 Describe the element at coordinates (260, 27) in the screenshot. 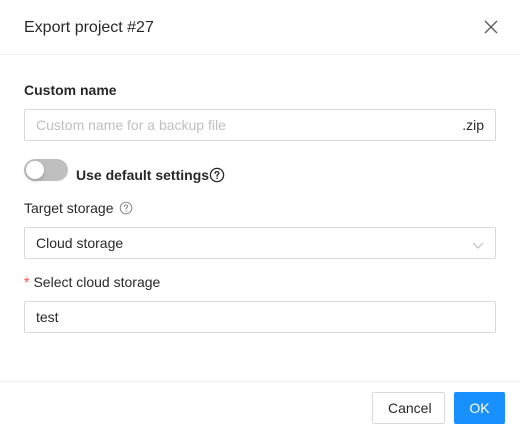

I see `dialog-header: Export project #27` at that location.